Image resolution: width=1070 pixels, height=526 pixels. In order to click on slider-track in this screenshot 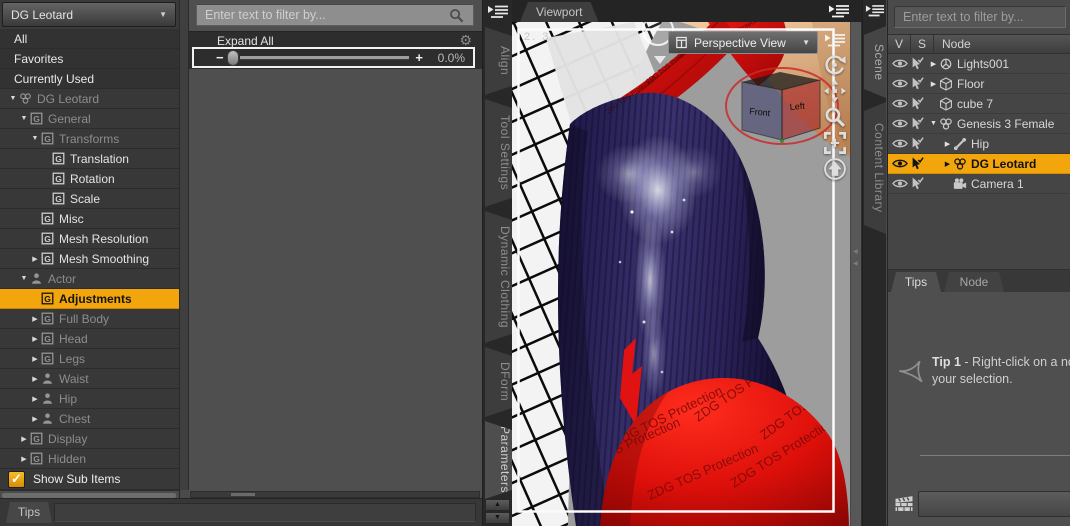, I will do `click(324, 57)`.